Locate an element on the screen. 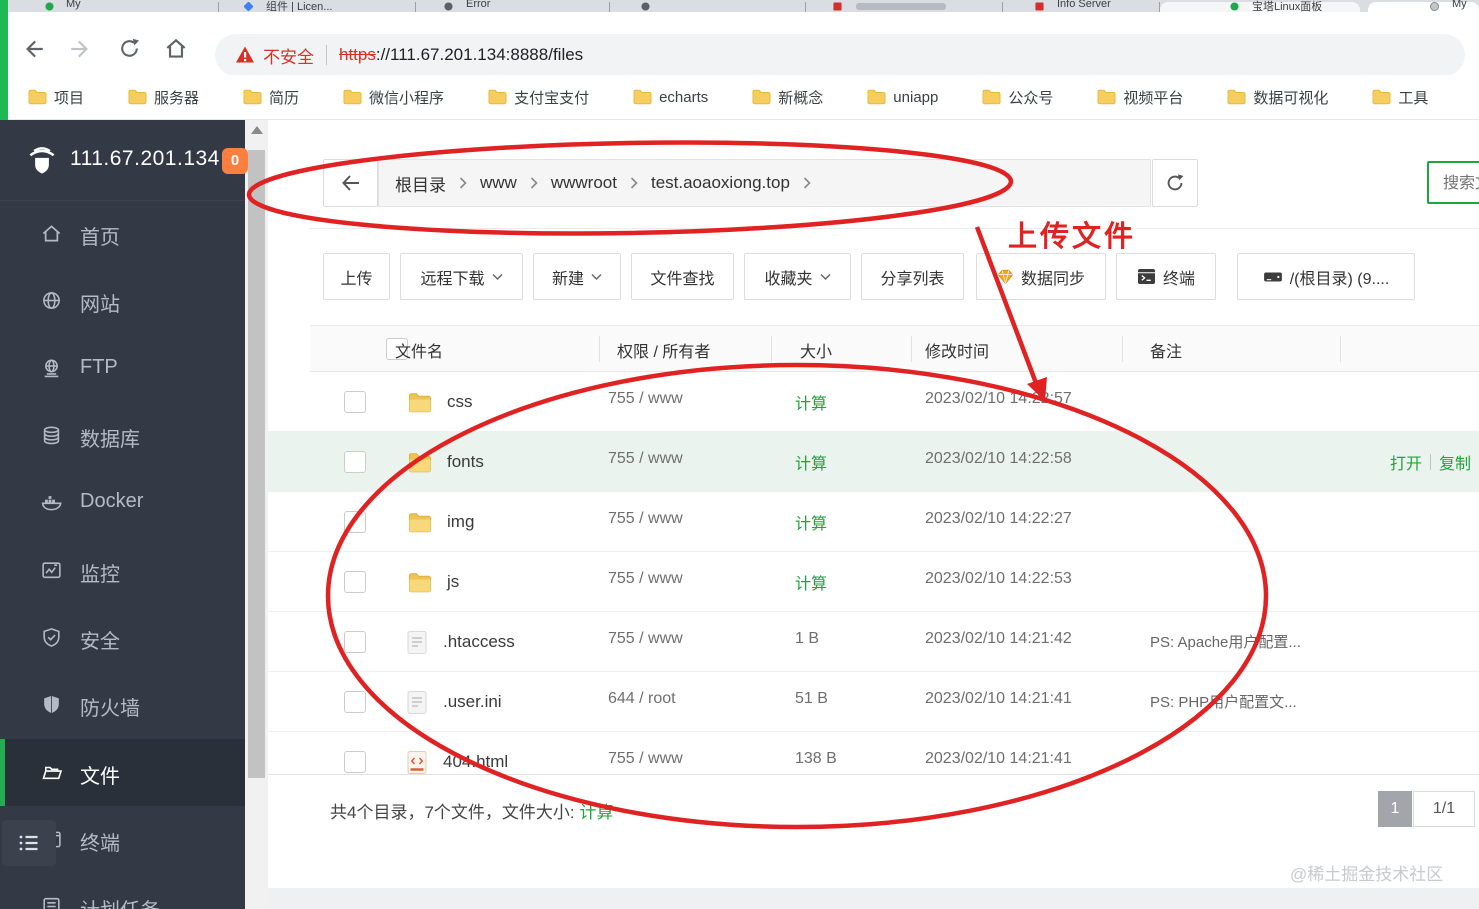 This screenshot has width=1479, height=909. file-name-cell: .htaccess is located at coordinates (460, 642).